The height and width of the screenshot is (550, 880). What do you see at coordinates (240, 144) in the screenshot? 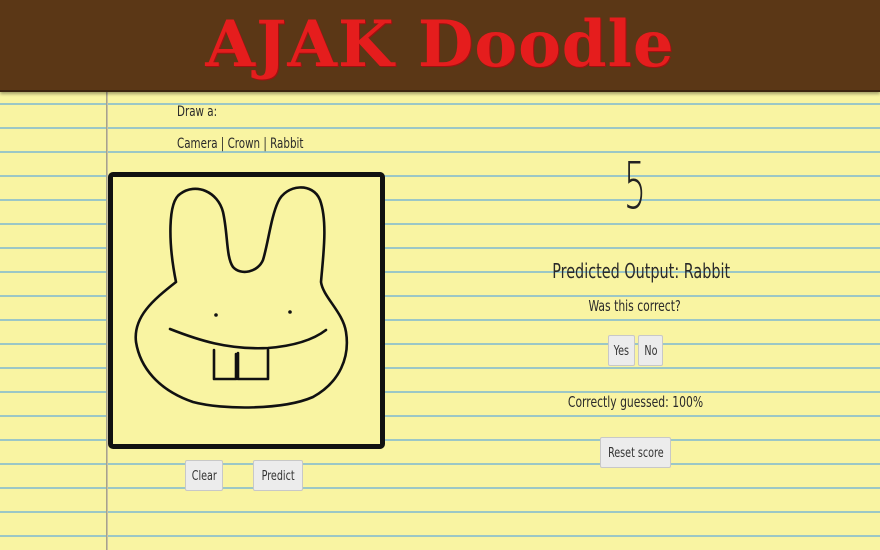
I see `draw-prompt-options: Camera | Crown | Rabbit` at bounding box center [240, 144].